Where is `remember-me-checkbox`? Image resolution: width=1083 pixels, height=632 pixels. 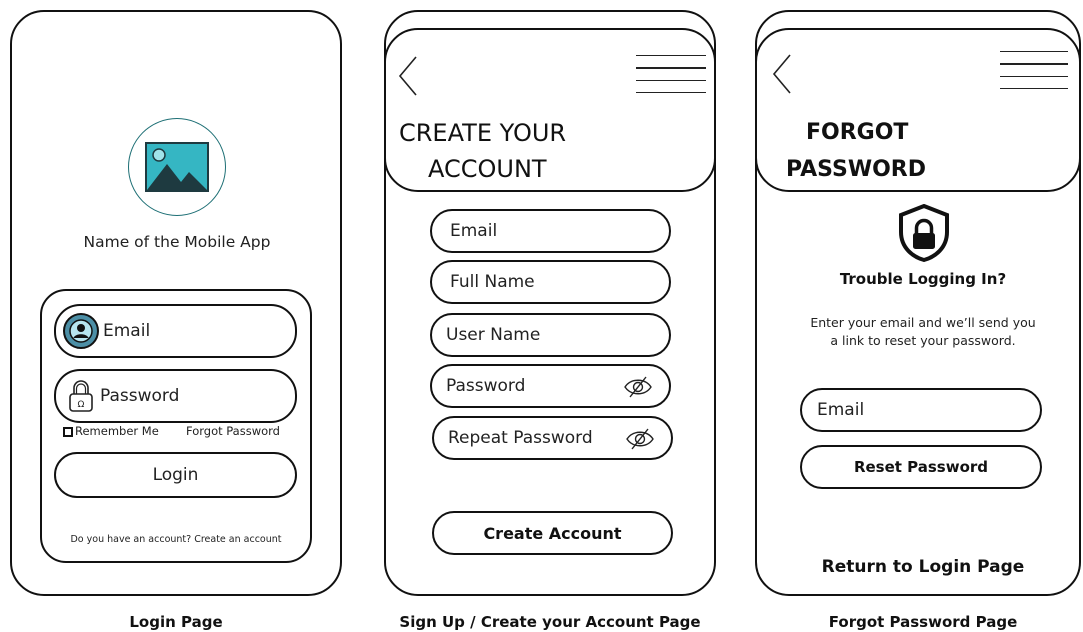
remember-me-checkbox is located at coordinates (68, 432).